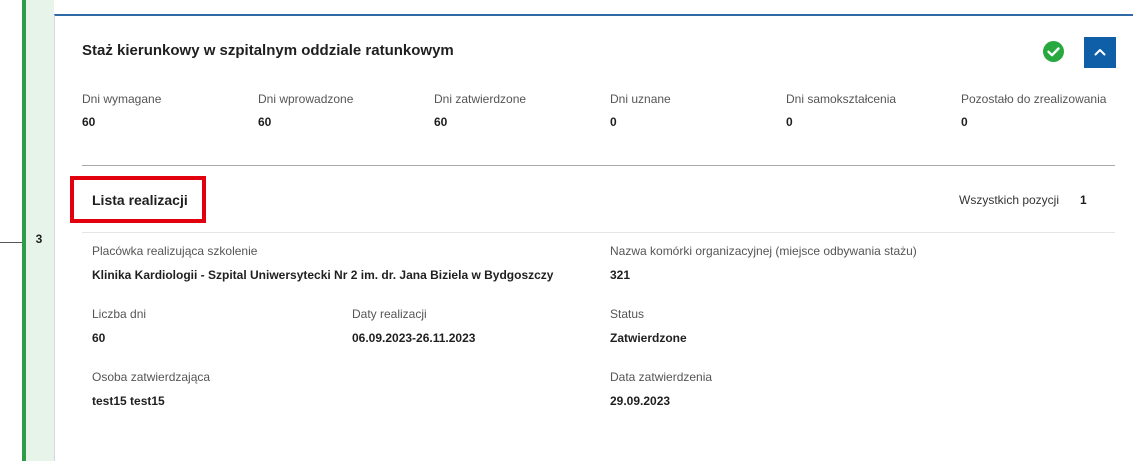 This screenshot has width=1133, height=461. I want to click on list-divider, so click(598, 232).